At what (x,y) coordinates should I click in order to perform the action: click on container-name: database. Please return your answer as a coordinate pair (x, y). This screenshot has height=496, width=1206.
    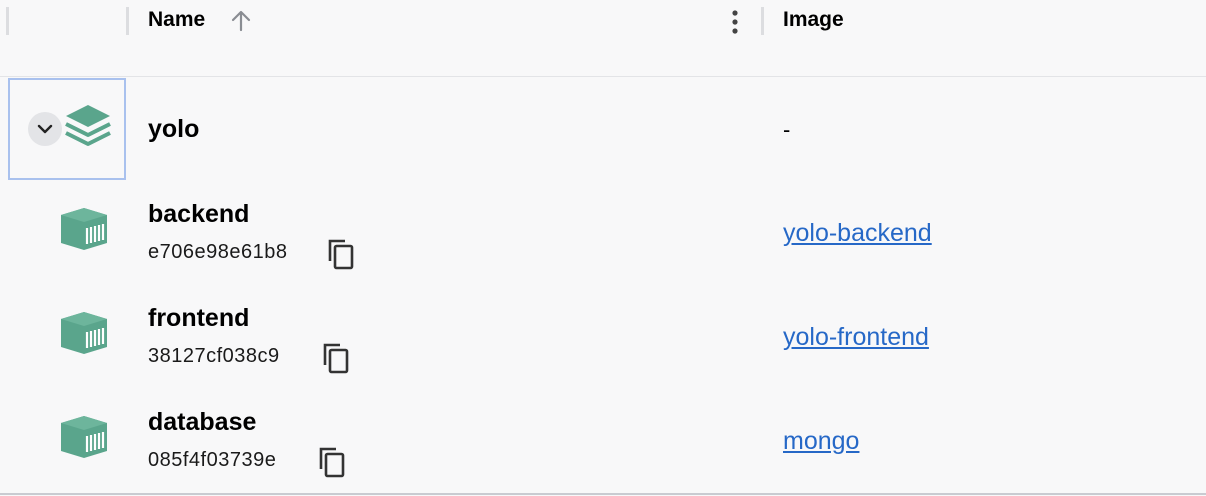
    Looking at the image, I should click on (202, 422).